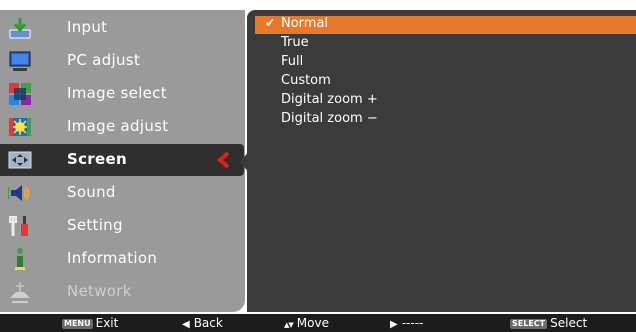 The width and height of the screenshot is (636, 332). I want to click on up-down-arrow-icon: ▲▼, so click(289, 325).